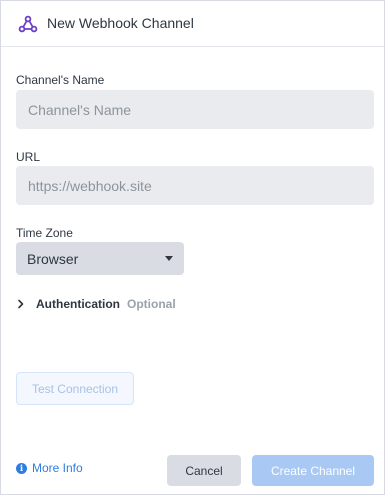 Image resolution: width=385 pixels, height=495 pixels. Describe the element at coordinates (78, 304) in the screenshot. I see `authentication-label: Authentication` at that location.